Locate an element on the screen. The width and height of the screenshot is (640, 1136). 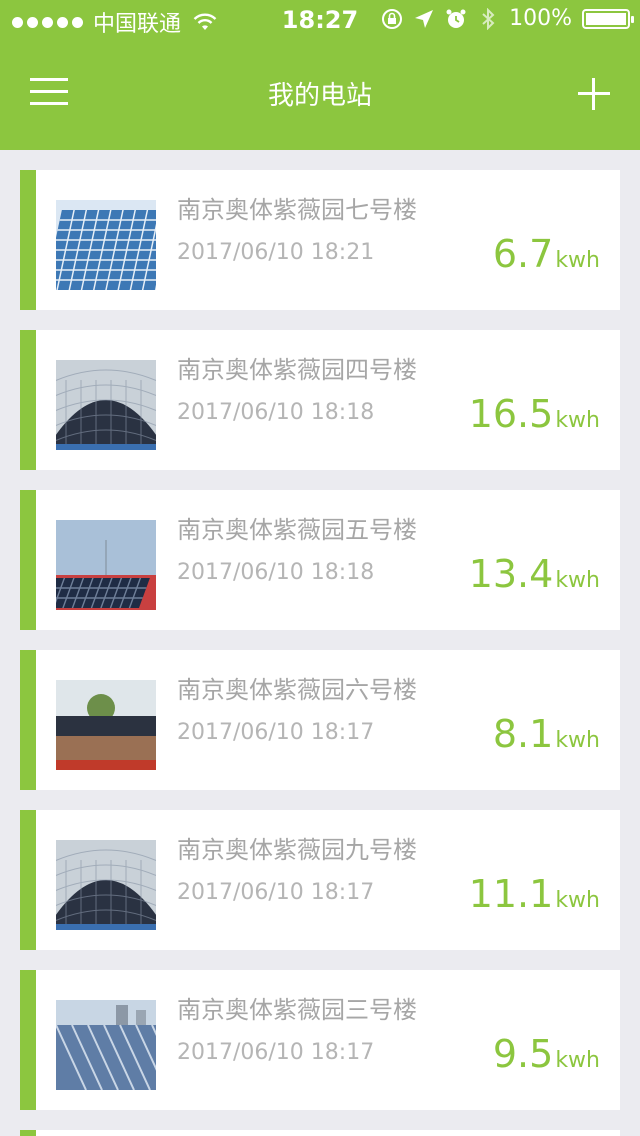
station-thumbnail-solar-roof-red is located at coordinates (106, 565).